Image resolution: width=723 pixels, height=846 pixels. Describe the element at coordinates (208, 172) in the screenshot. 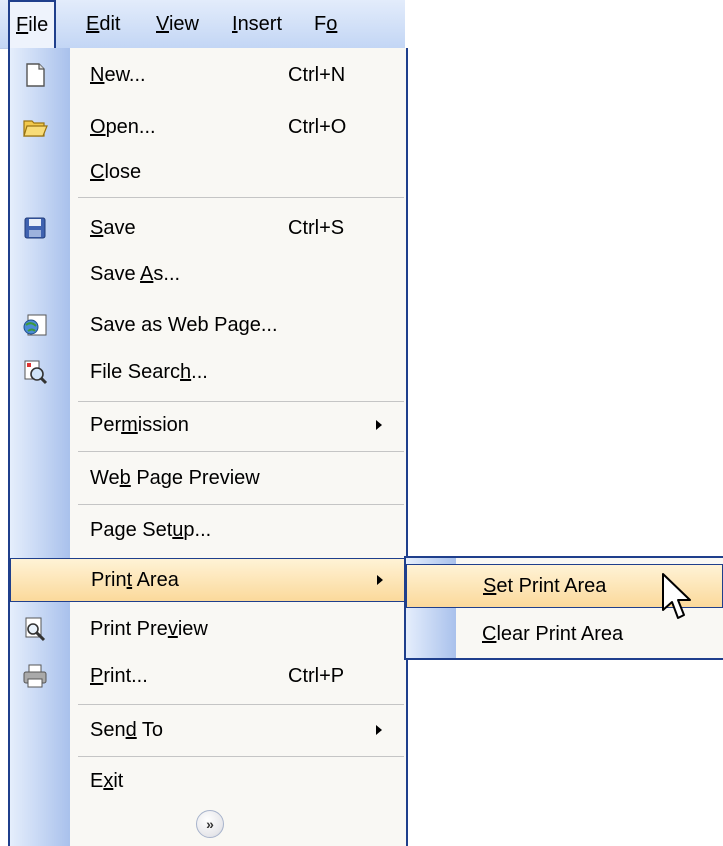

I see `menu-item-close: Close` at that location.